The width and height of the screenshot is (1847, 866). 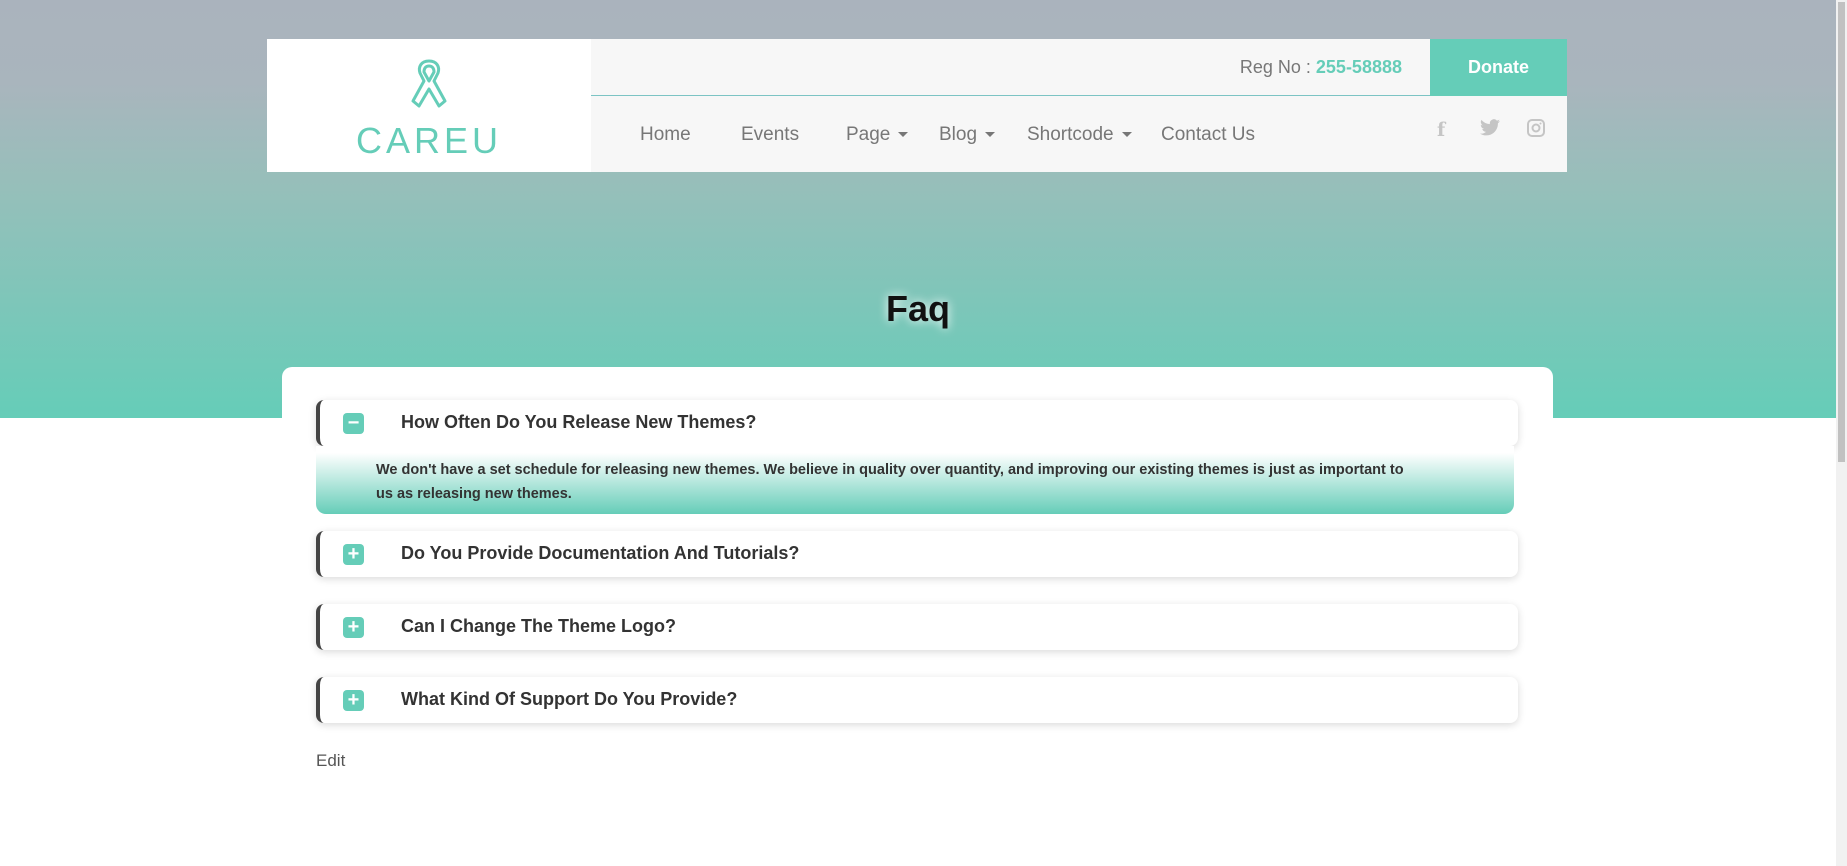 I want to click on twitter-icon, so click(x=1490, y=130).